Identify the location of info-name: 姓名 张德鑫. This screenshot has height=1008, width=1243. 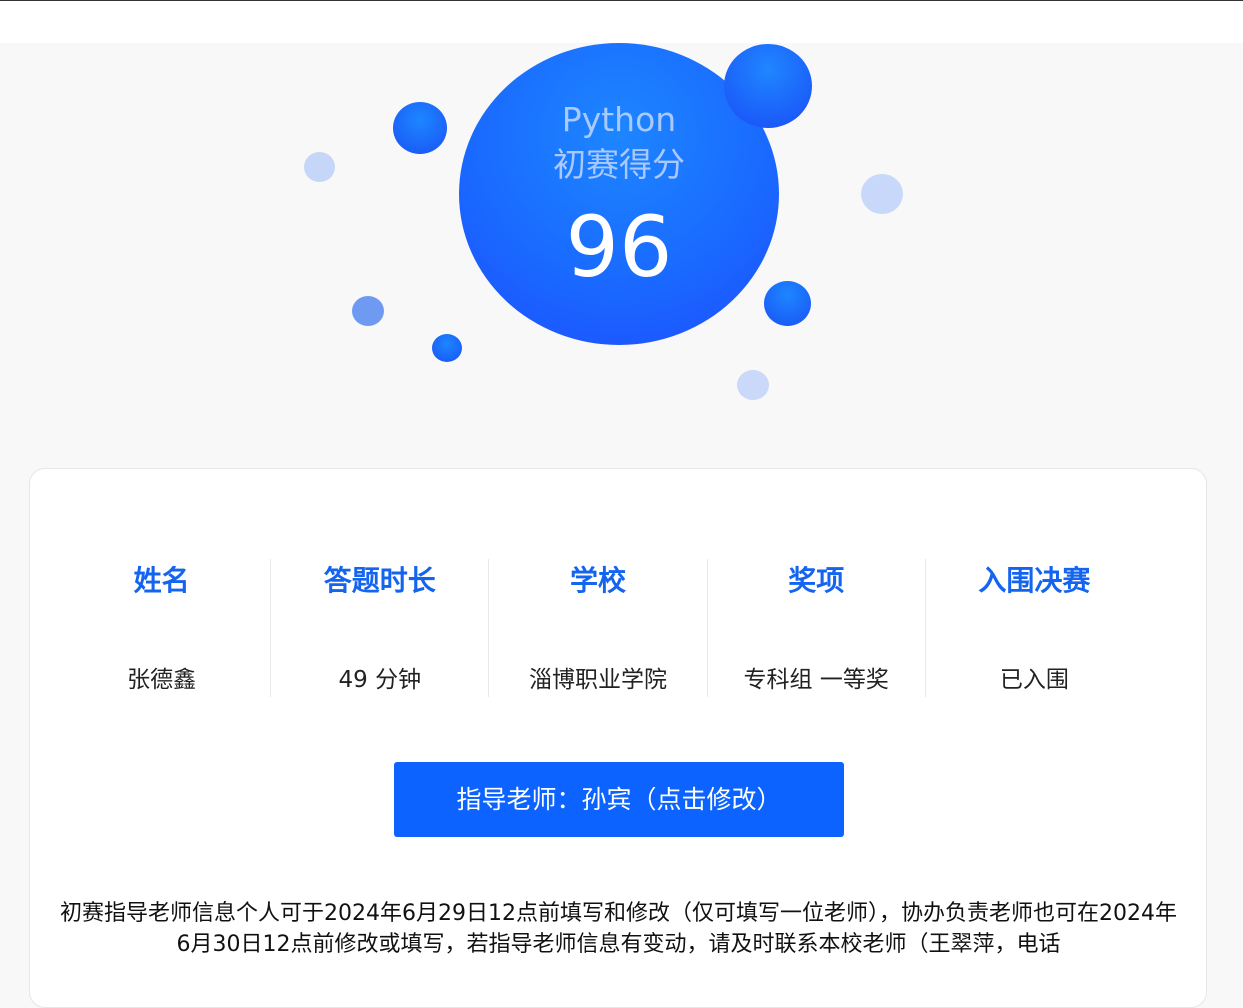
(161, 628).